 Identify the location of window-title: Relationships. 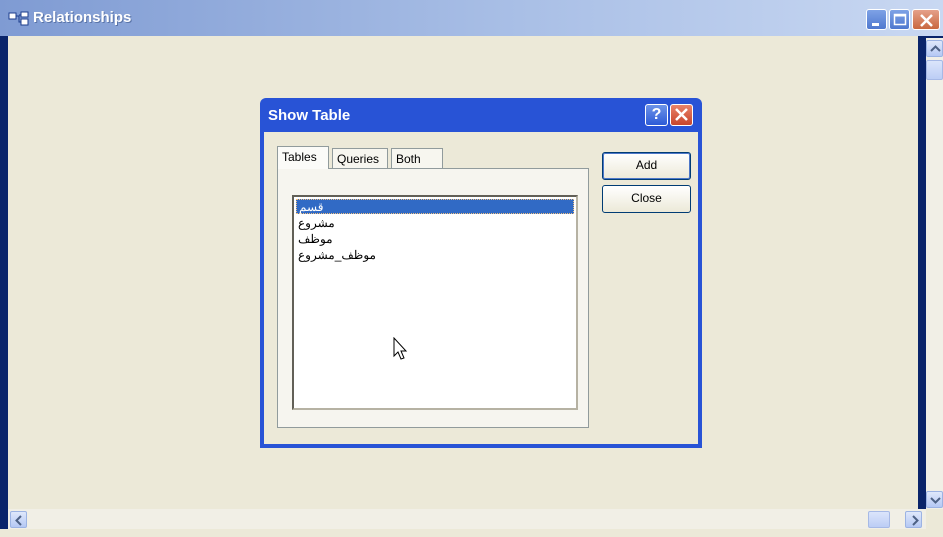
(82, 17).